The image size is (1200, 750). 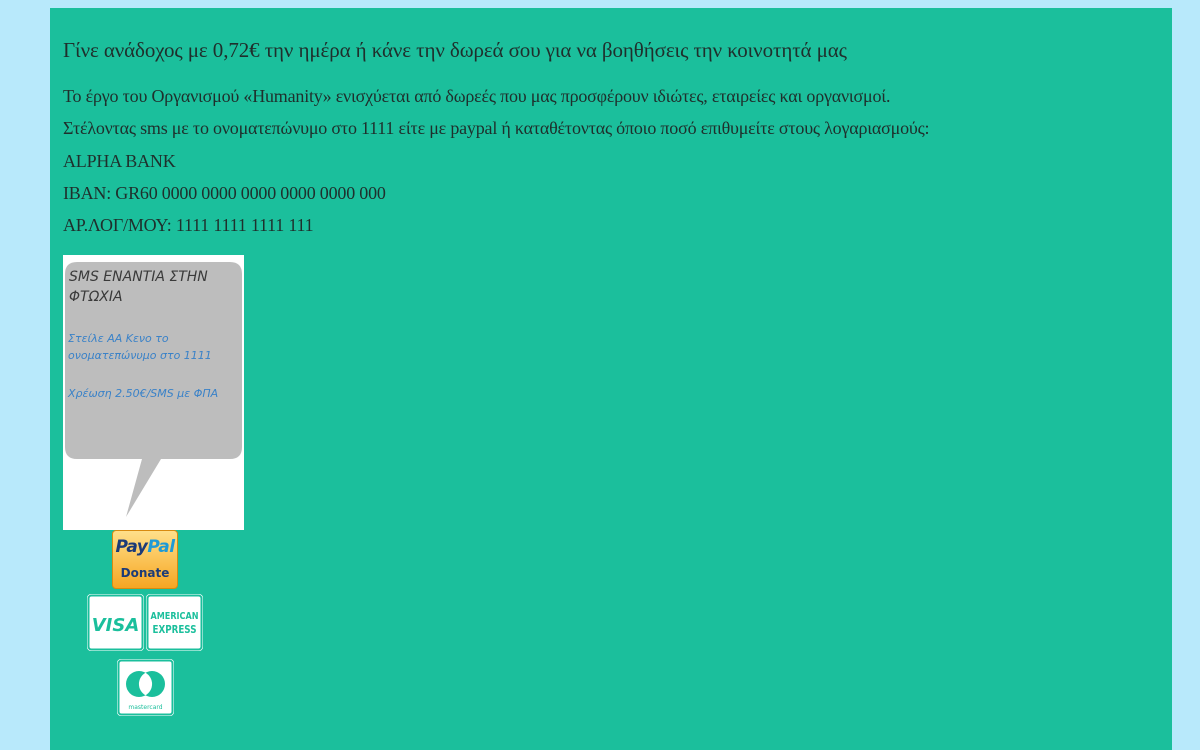 I want to click on mastercard-label: mastercard, so click(x=145, y=707).